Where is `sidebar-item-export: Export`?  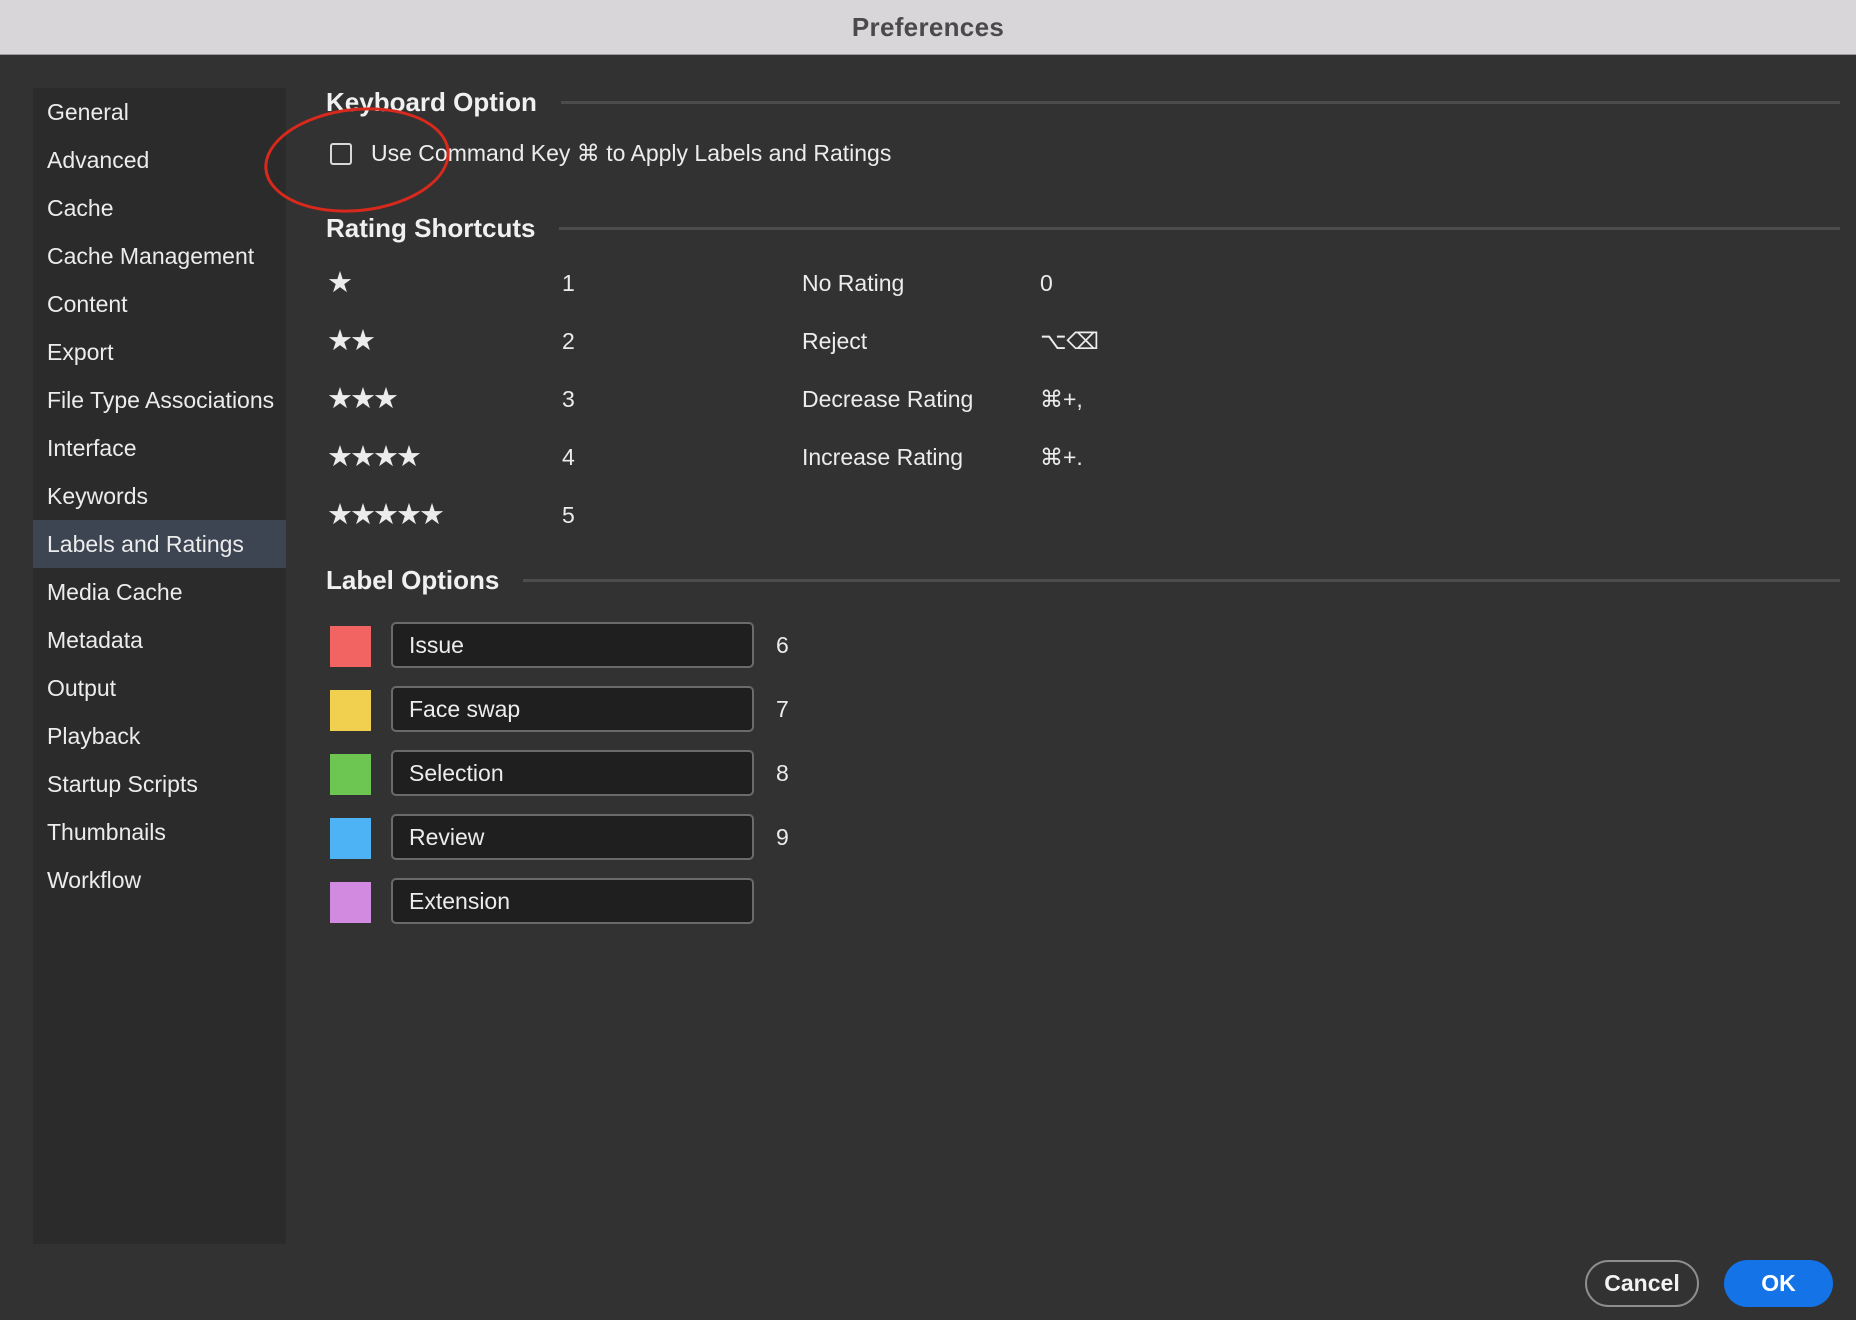
sidebar-item-export: Export is located at coordinates (159, 352).